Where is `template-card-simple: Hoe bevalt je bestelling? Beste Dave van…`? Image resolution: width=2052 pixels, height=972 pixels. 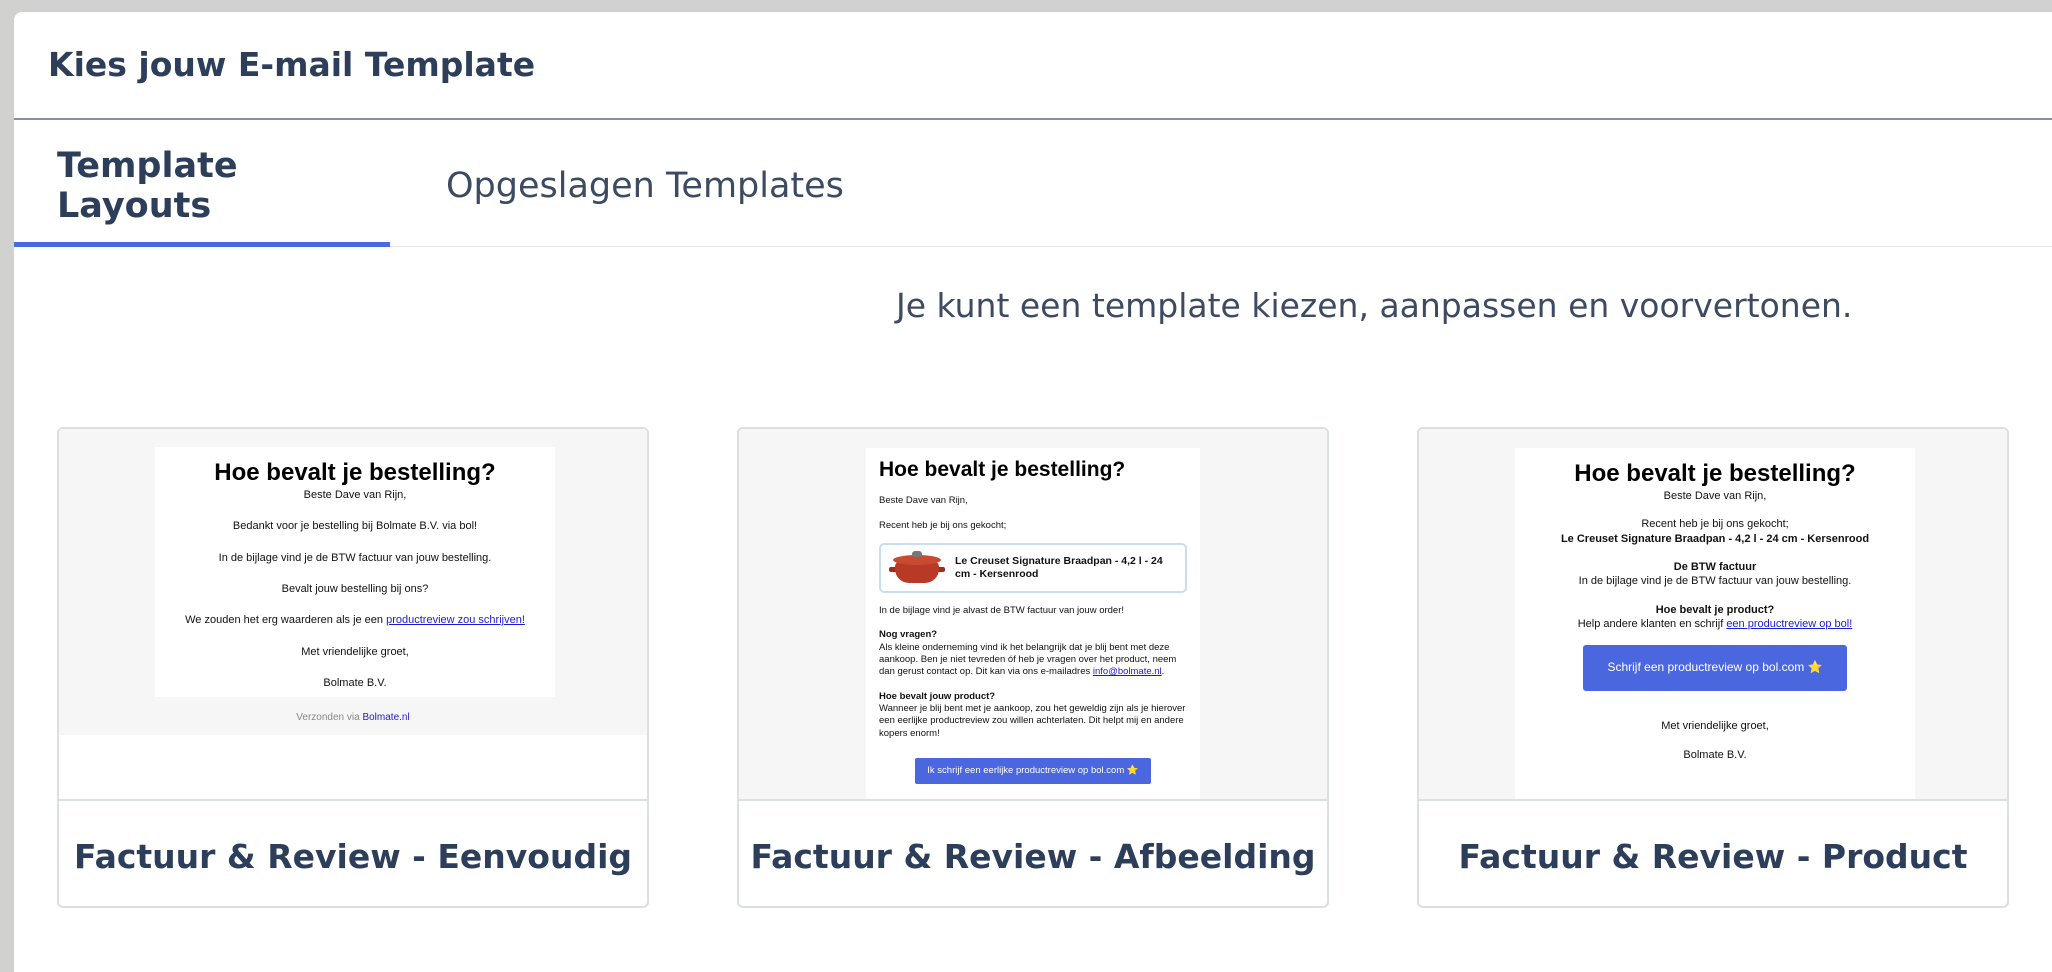 template-card-simple: Hoe bevalt je bestelling? Beste Dave van… is located at coordinates (353, 667).